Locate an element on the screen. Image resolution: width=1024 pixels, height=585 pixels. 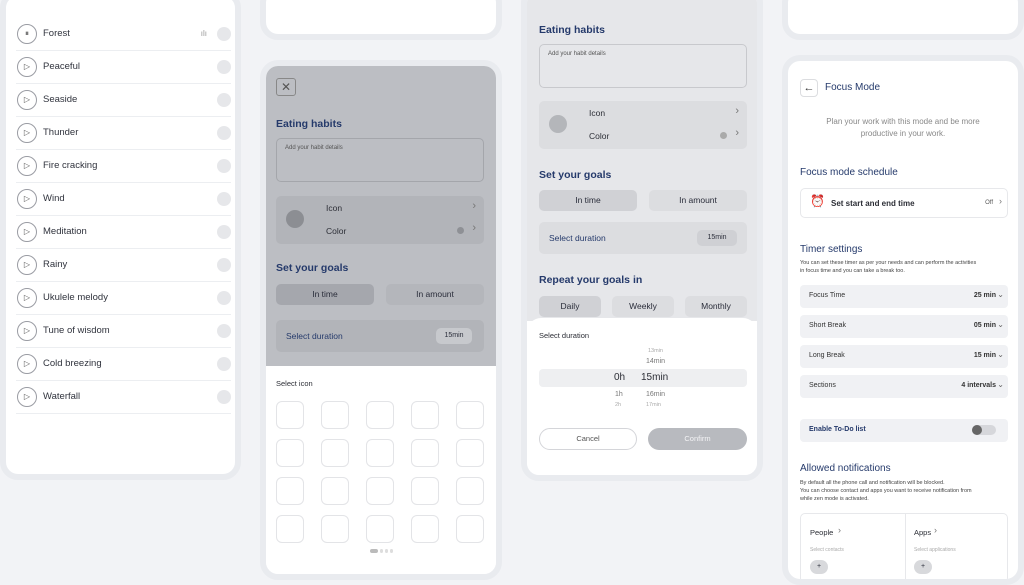
sound-row: ▷ Waterfall is located at coordinates (123, 397).